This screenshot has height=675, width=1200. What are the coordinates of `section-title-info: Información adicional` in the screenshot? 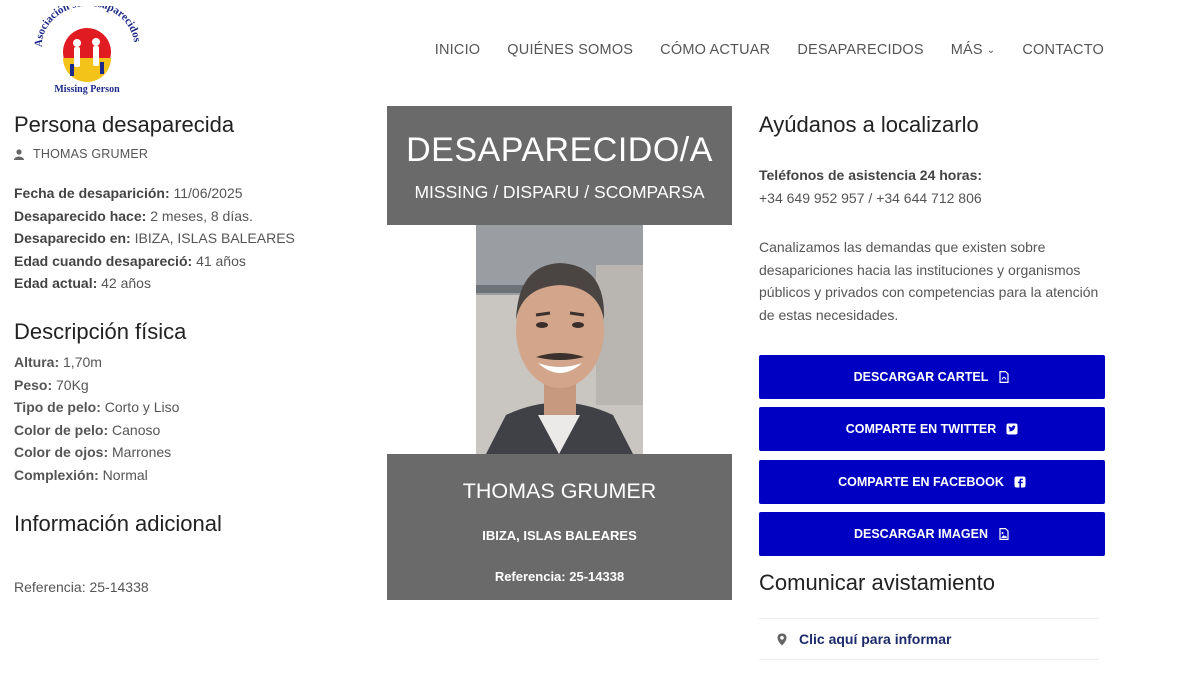 It's located at (118, 523).